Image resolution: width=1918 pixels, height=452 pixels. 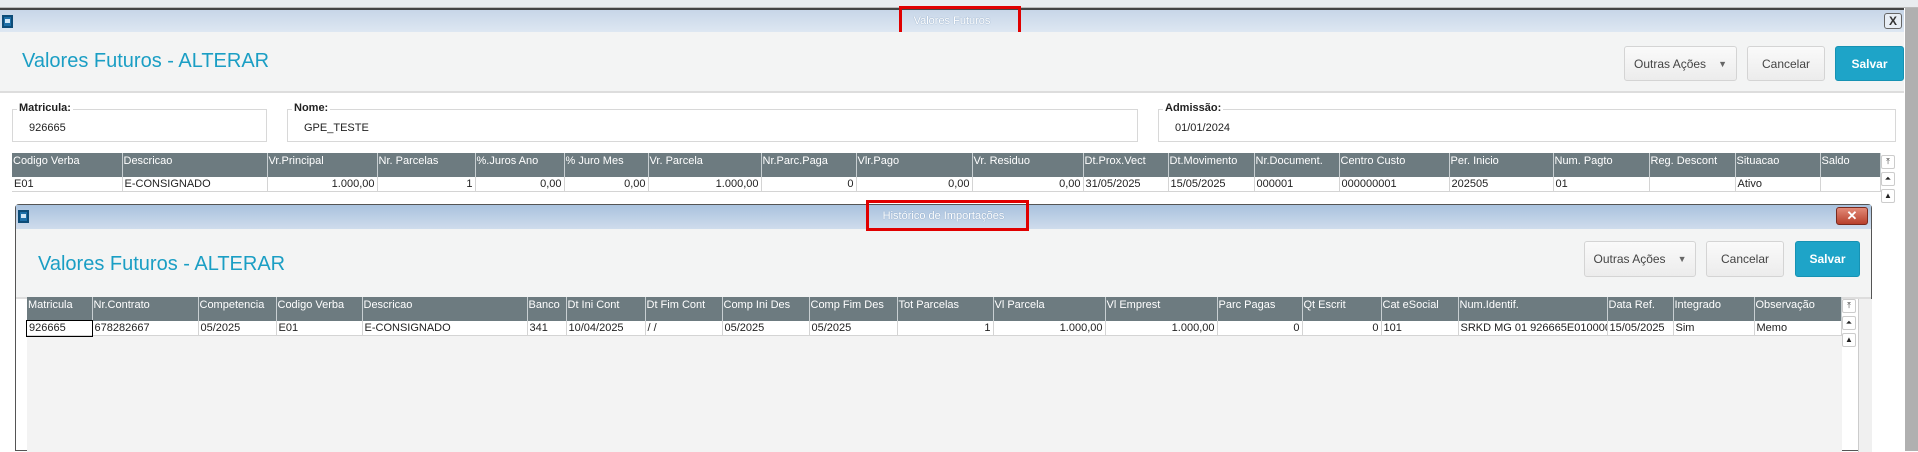 I want to click on nome-field: Nome: GPE_TESTE, so click(x=712, y=122).